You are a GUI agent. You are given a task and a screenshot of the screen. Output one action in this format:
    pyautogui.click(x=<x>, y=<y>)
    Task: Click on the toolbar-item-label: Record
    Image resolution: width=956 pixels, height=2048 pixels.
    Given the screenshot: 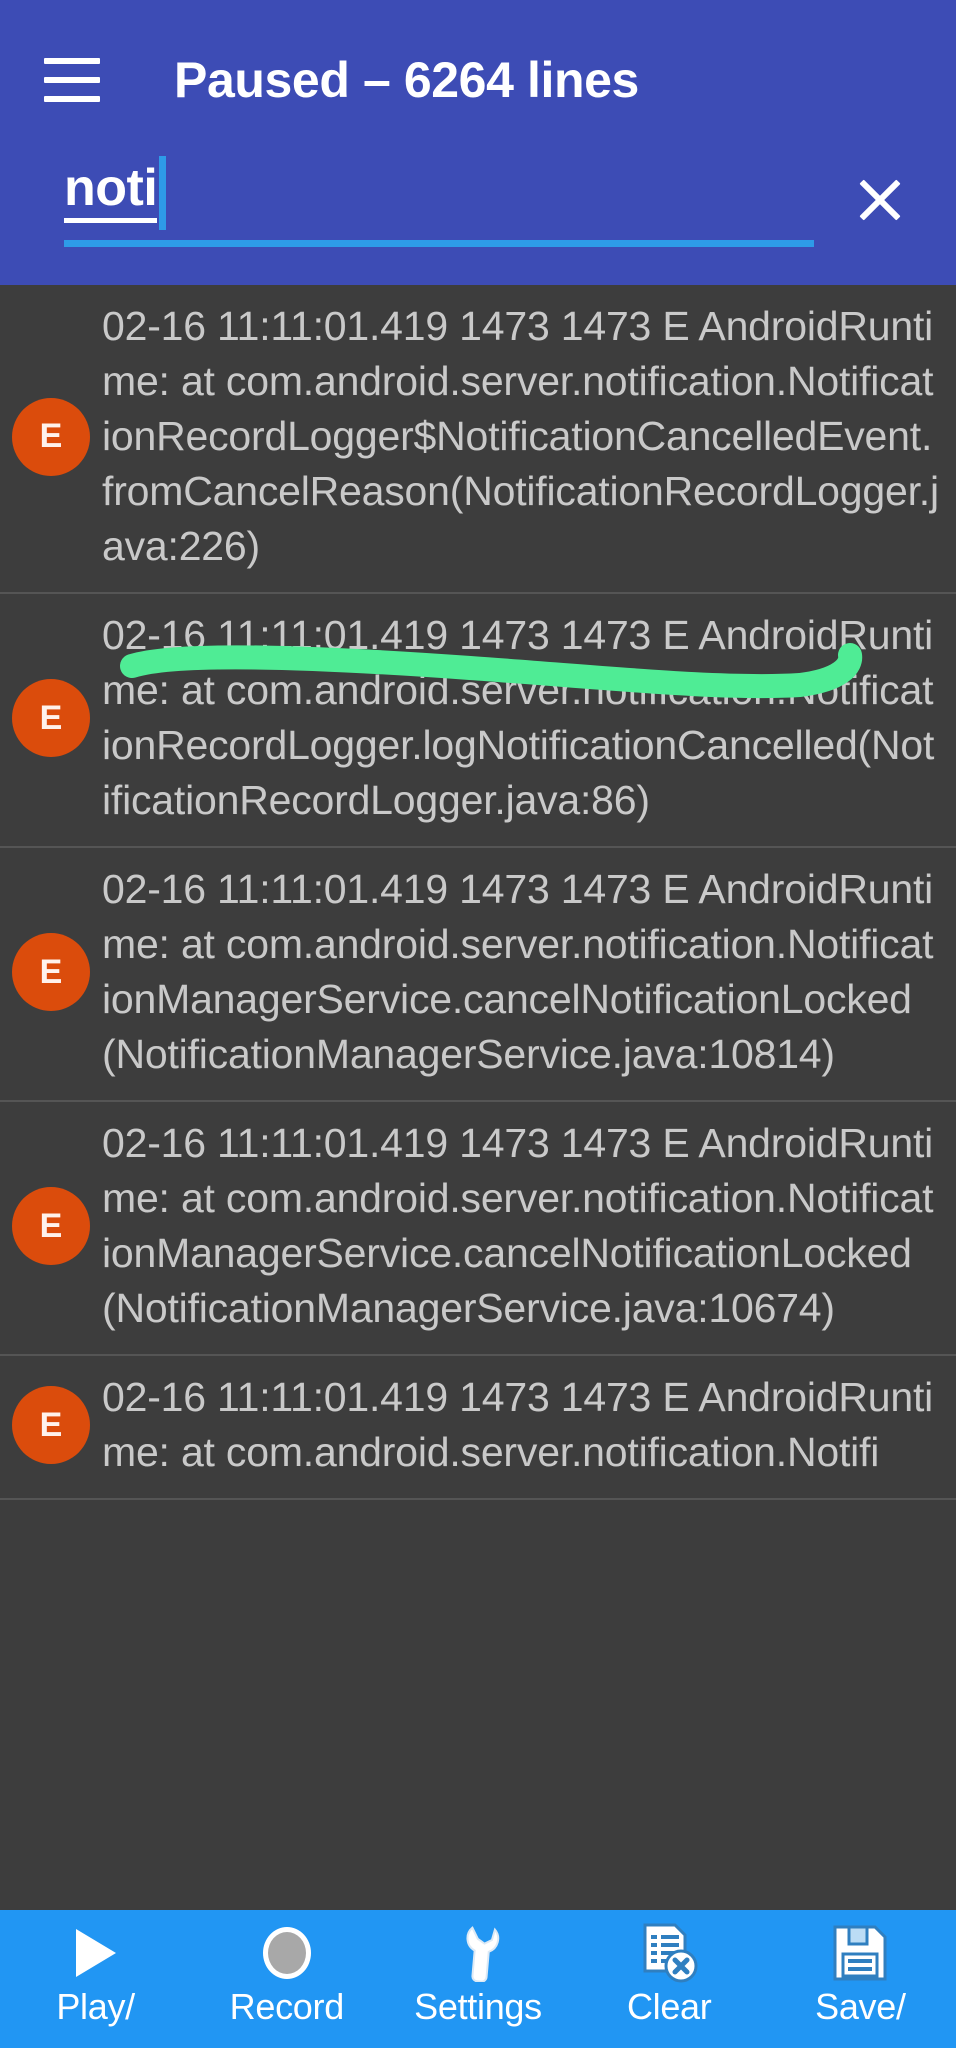 What is the action you would take?
    pyautogui.click(x=287, y=2006)
    